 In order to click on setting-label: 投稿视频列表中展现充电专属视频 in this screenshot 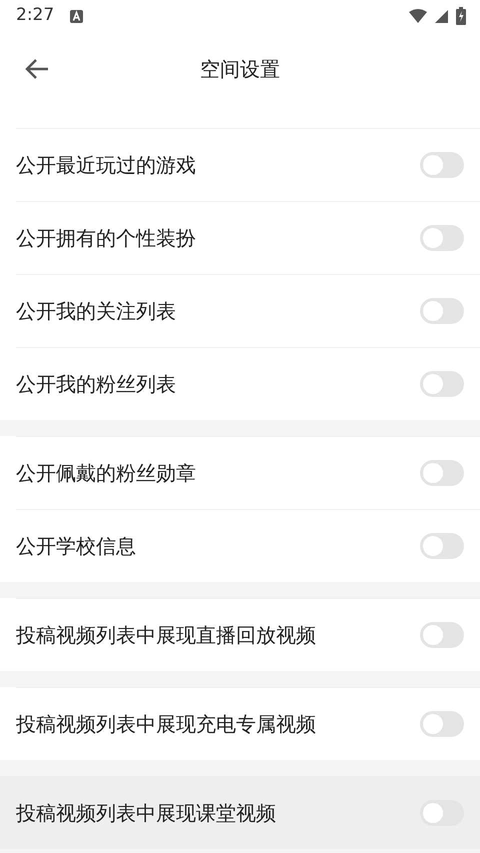, I will do `click(166, 724)`.